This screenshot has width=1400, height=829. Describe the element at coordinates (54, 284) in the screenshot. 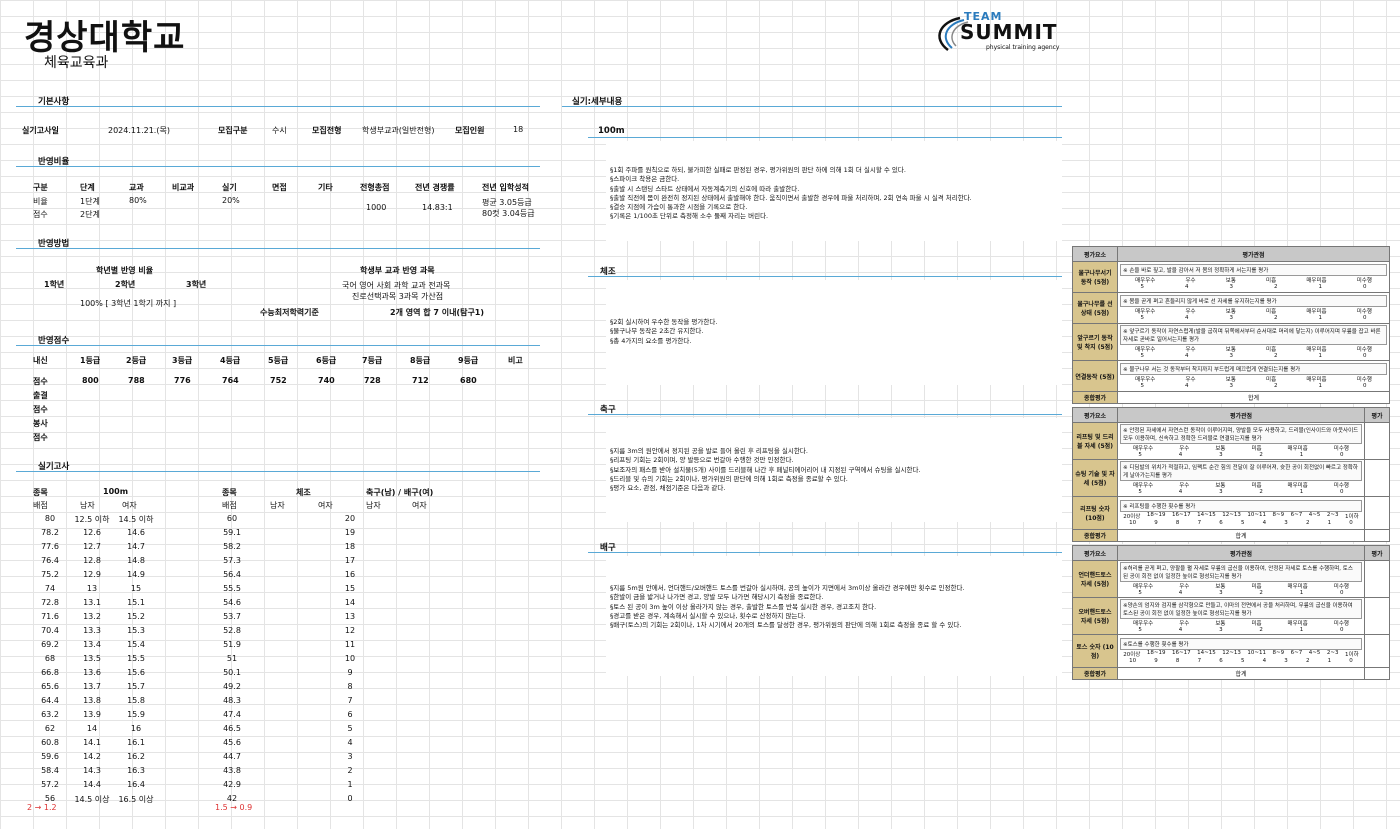

I see `grade-1: 1학년` at that location.